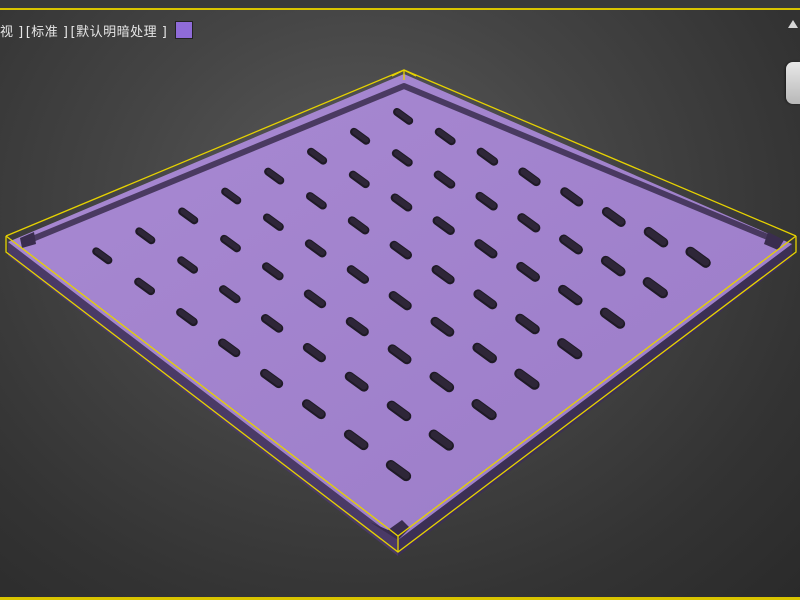  I want to click on viewcube-icon, so click(793, 83).